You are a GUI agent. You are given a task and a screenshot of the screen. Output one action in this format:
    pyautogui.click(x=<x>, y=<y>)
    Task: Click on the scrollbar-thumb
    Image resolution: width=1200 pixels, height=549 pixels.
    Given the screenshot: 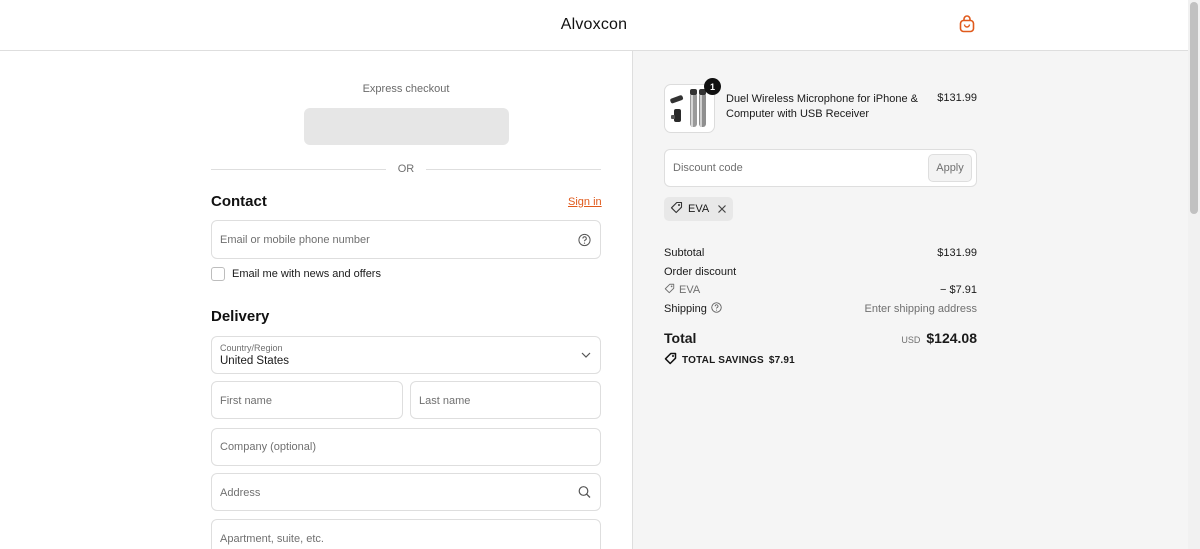 What is the action you would take?
    pyautogui.click(x=1194, y=108)
    